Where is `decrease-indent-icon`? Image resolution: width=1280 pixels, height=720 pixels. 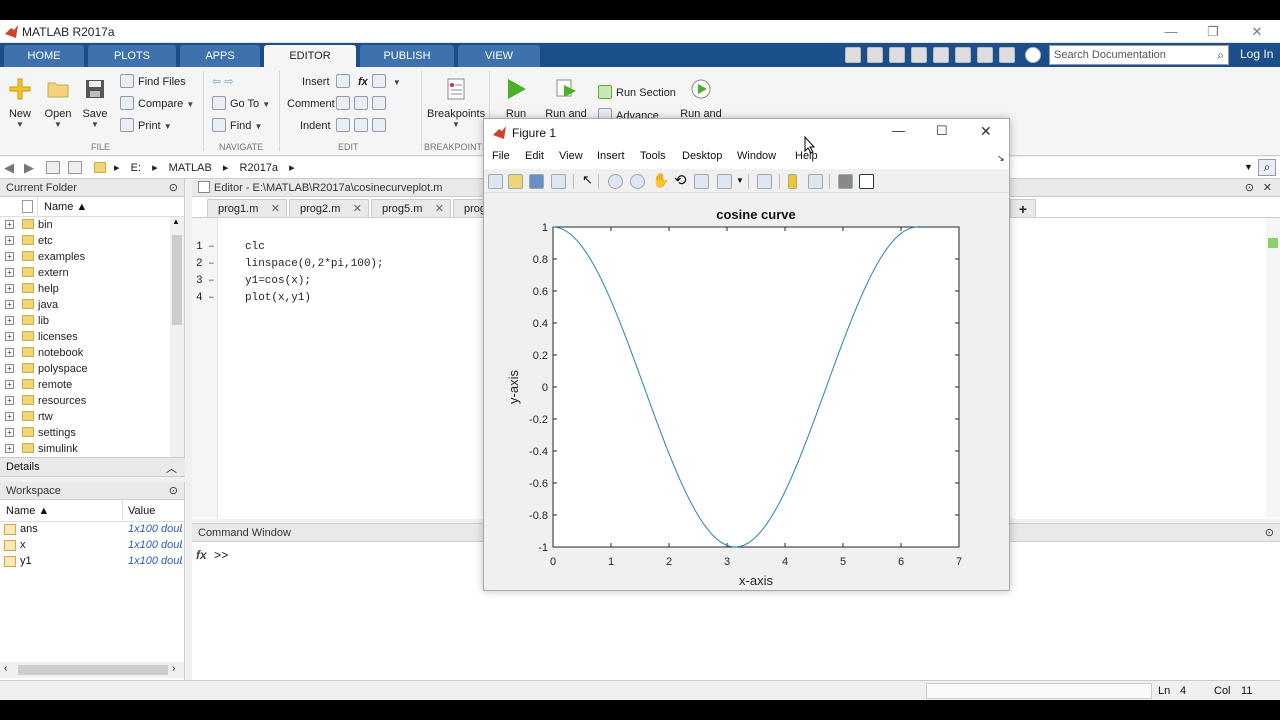 decrease-indent-icon is located at coordinates (361, 125).